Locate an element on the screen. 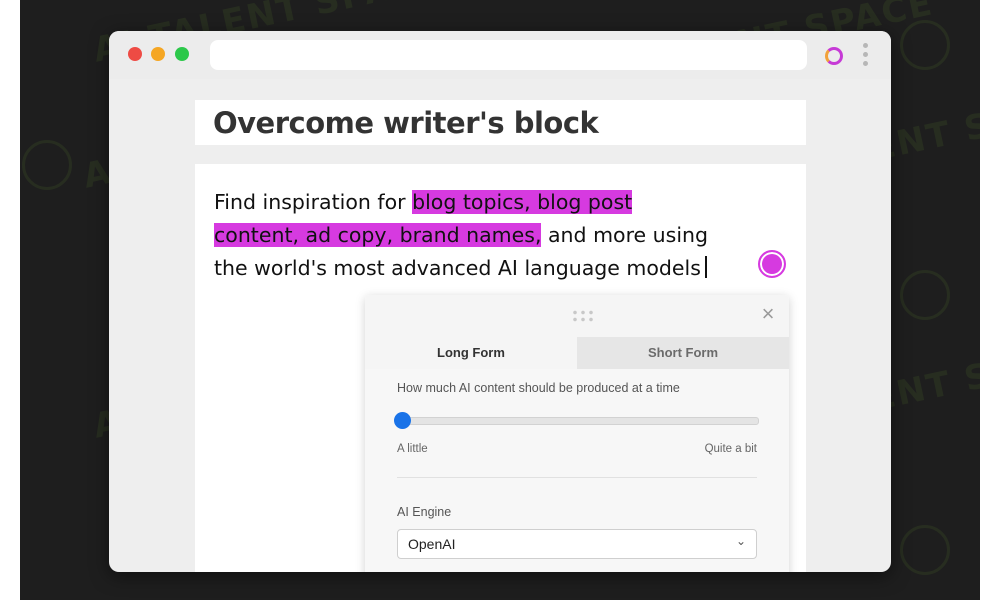 Image resolution: width=1000 pixels, height=600 pixels. text-cursor is located at coordinates (705, 267).